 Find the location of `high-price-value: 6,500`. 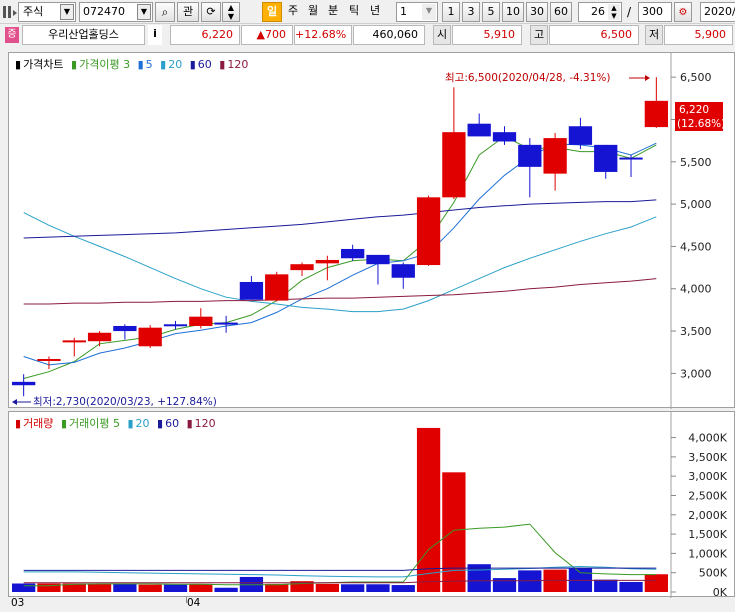

high-price-value: 6,500 is located at coordinates (616, 34).